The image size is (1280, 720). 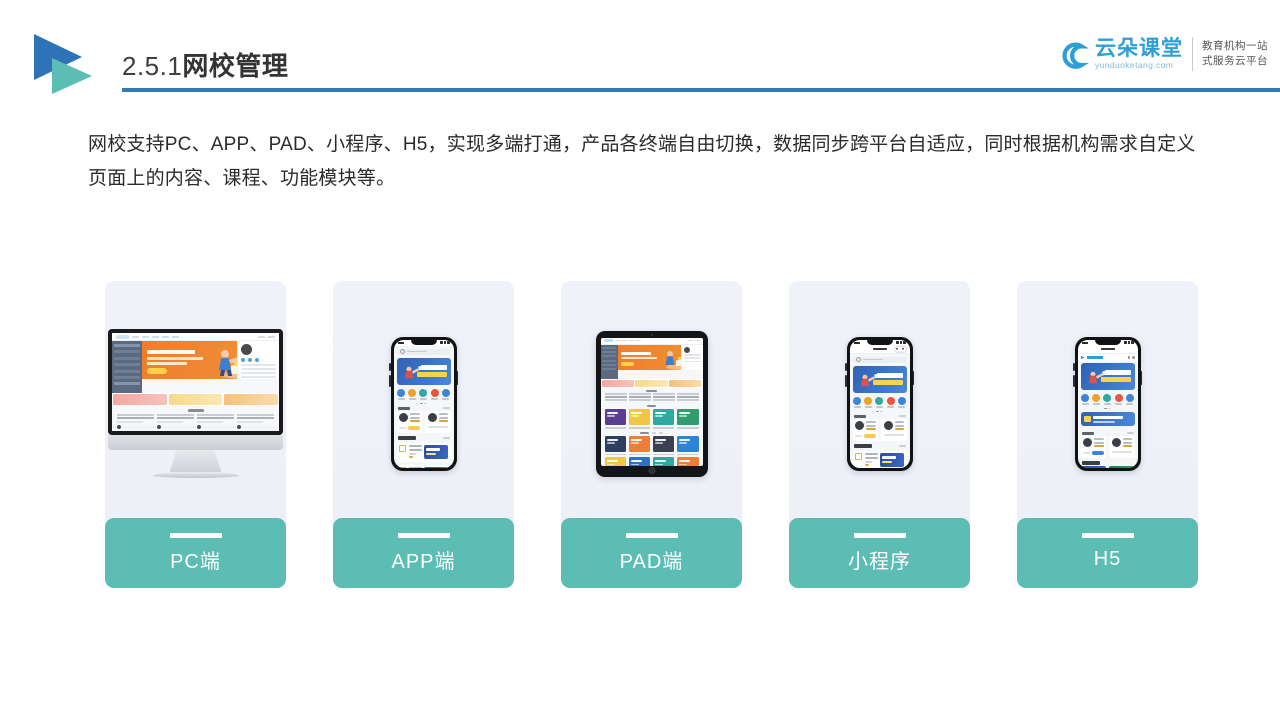 What do you see at coordinates (1128, 342) in the screenshot?
I see `wifi-icon` at bounding box center [1128, 342].